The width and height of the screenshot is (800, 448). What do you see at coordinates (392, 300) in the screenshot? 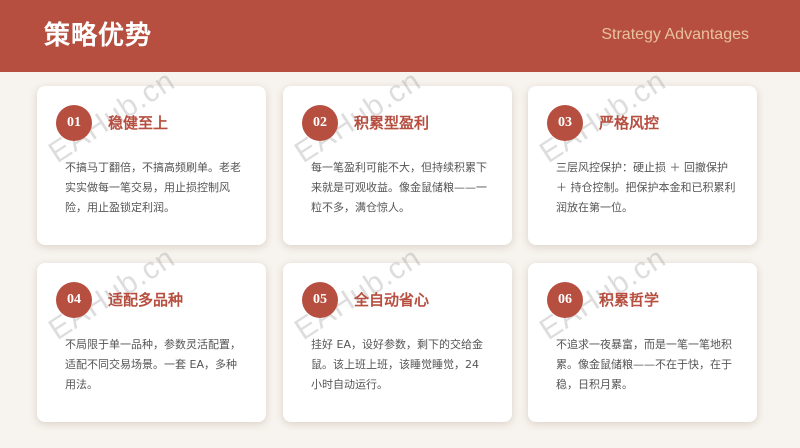
I see `card-title: 全自动省心` at bounding box center [392, 300].